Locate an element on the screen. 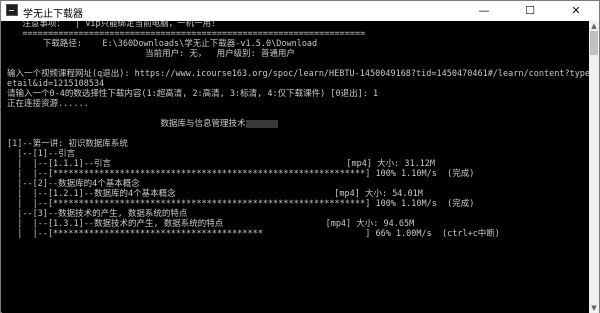 Image resolution: width=600 pixels, height=313 pixels. scrollbar-thumb is located at coordinates (594, 43).